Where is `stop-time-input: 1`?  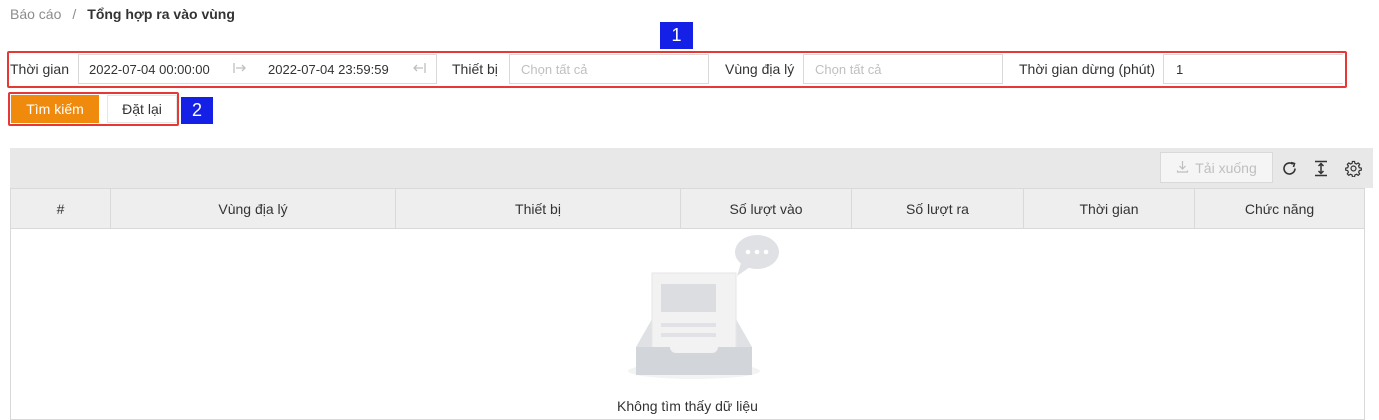 stop-time-input: 1 is located at coordinates (1253, 69).